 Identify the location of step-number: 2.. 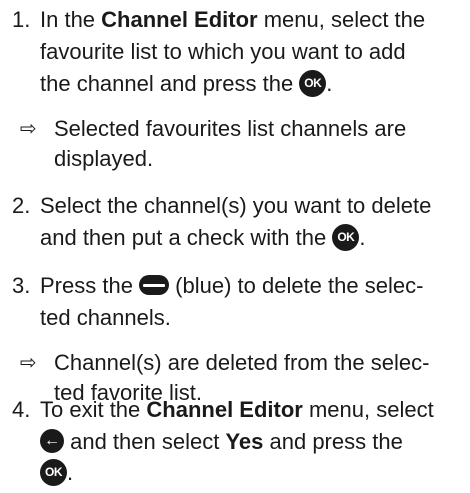
(21, 205).